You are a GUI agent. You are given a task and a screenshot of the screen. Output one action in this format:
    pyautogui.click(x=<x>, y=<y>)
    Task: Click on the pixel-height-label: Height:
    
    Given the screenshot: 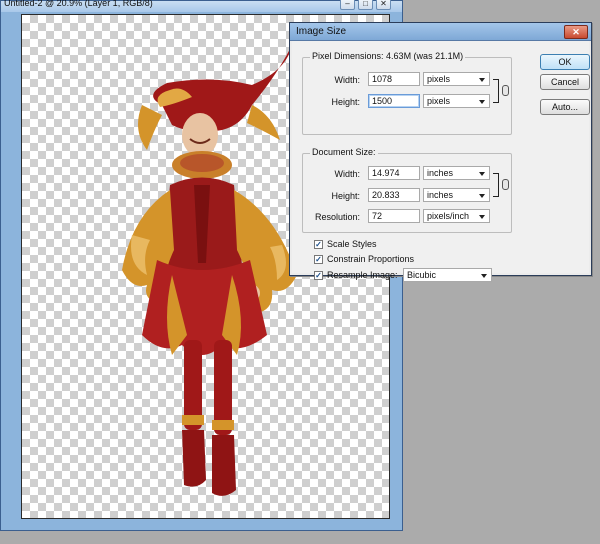 What is the action you would take?
    pyautogui.click(x=345, y=102)
    